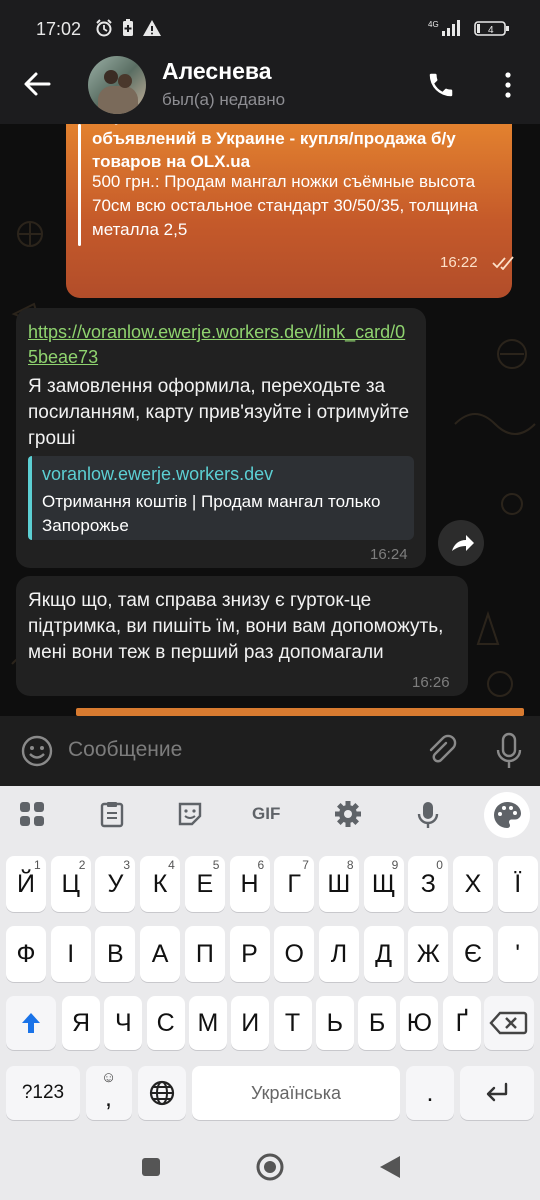  What do you see at coordinates (508, 85) in the screenshot?
I see `more-options-icon` at bounding box center [508, 85].